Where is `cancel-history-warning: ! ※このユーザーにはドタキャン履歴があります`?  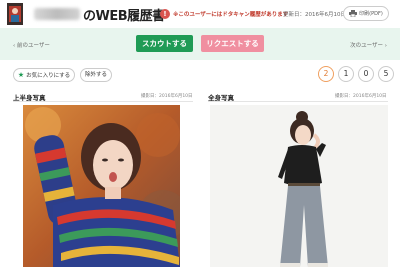
cancel-history-warning: ! ※このユーザーにはドタキャン履歴があります is located at coordinates (224, 14).